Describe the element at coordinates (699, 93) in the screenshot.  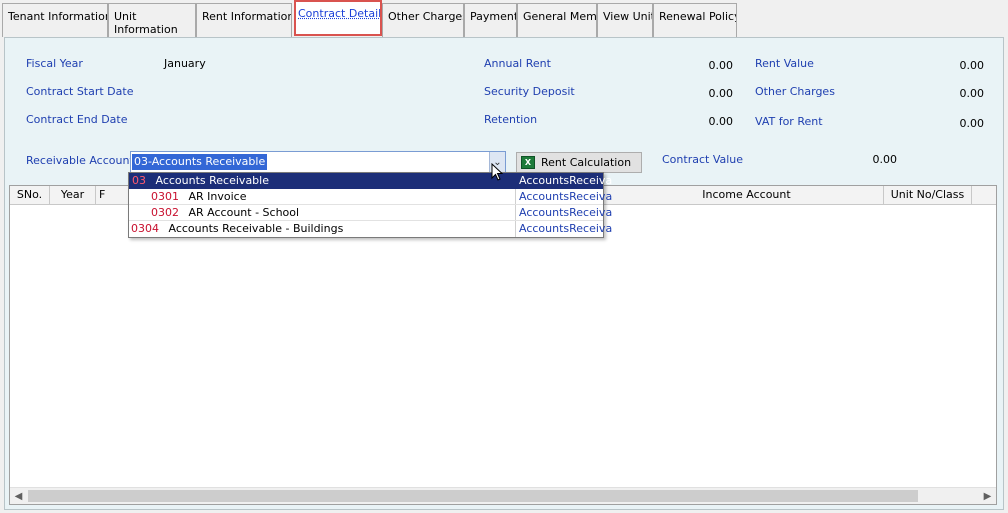
I see `security-deposit-value: 0.00` at that location.